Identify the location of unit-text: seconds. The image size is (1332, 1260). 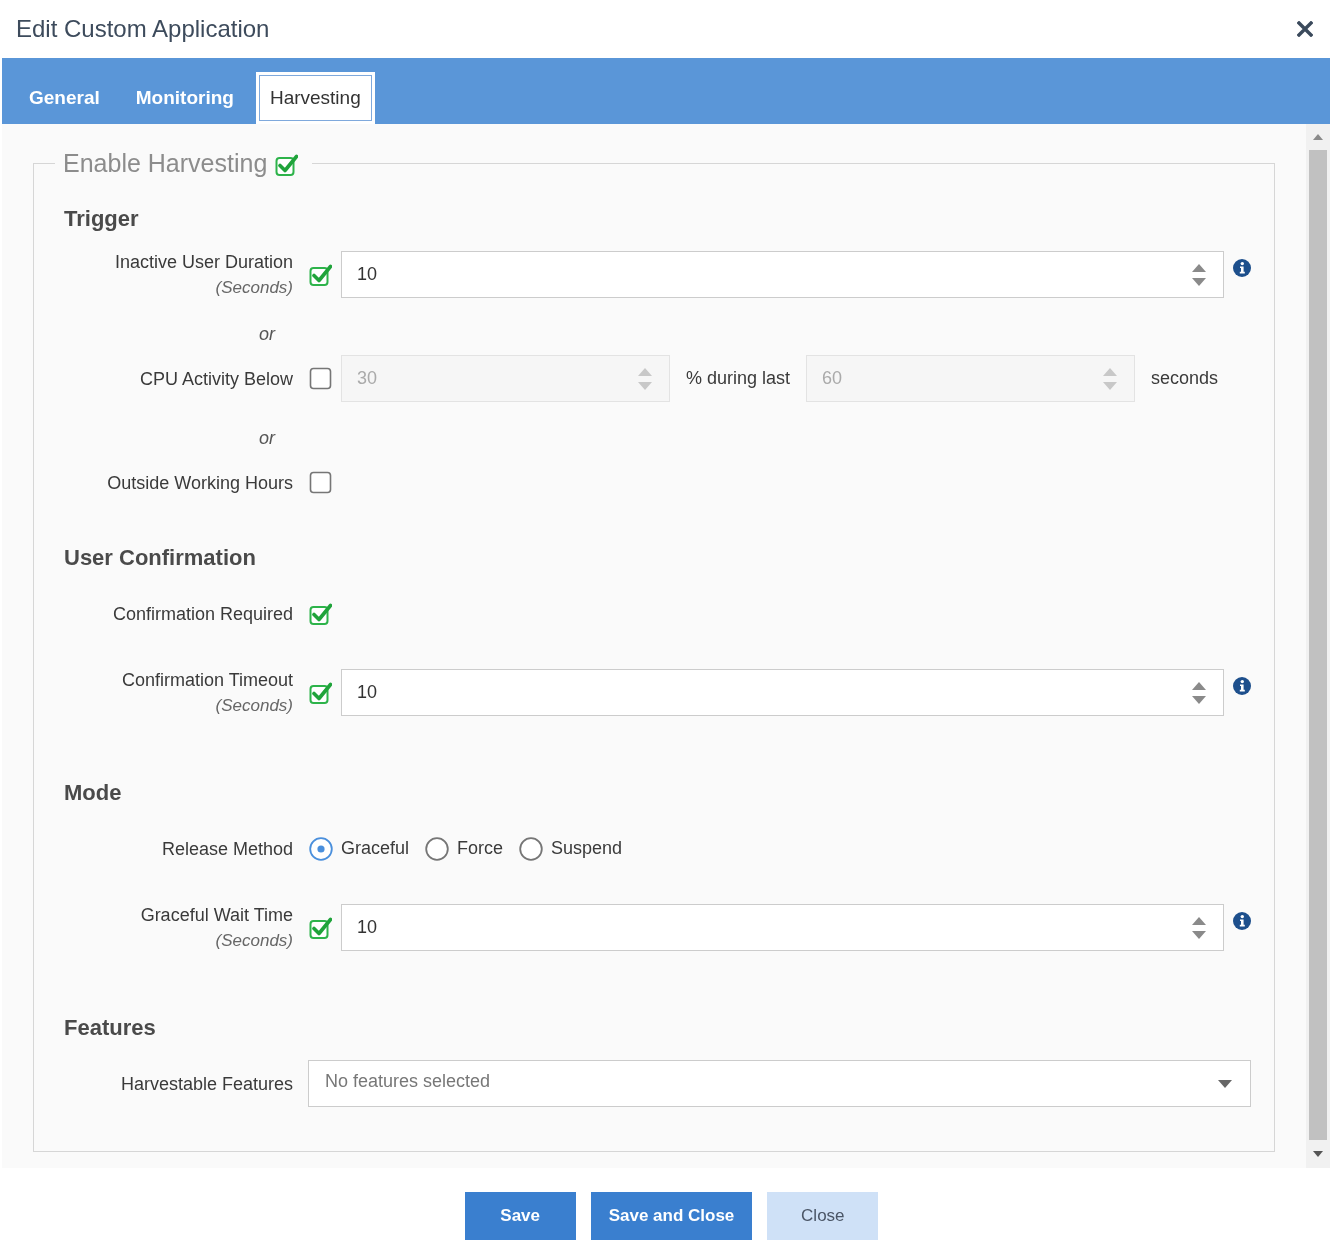
(1185, 378).